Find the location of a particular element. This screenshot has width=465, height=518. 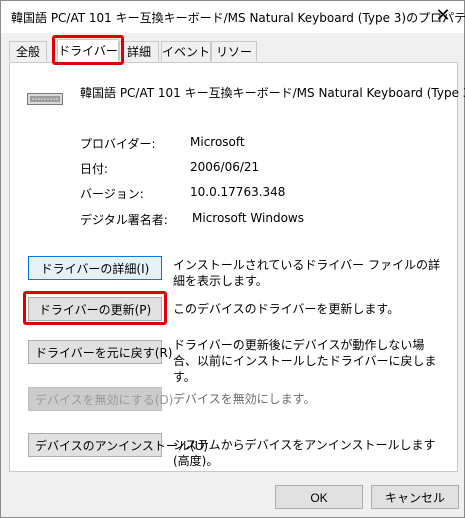

driver-details-description: インストールされているドライバー ファイルの詳細を表示します。 is located at coordinates (306, 273).